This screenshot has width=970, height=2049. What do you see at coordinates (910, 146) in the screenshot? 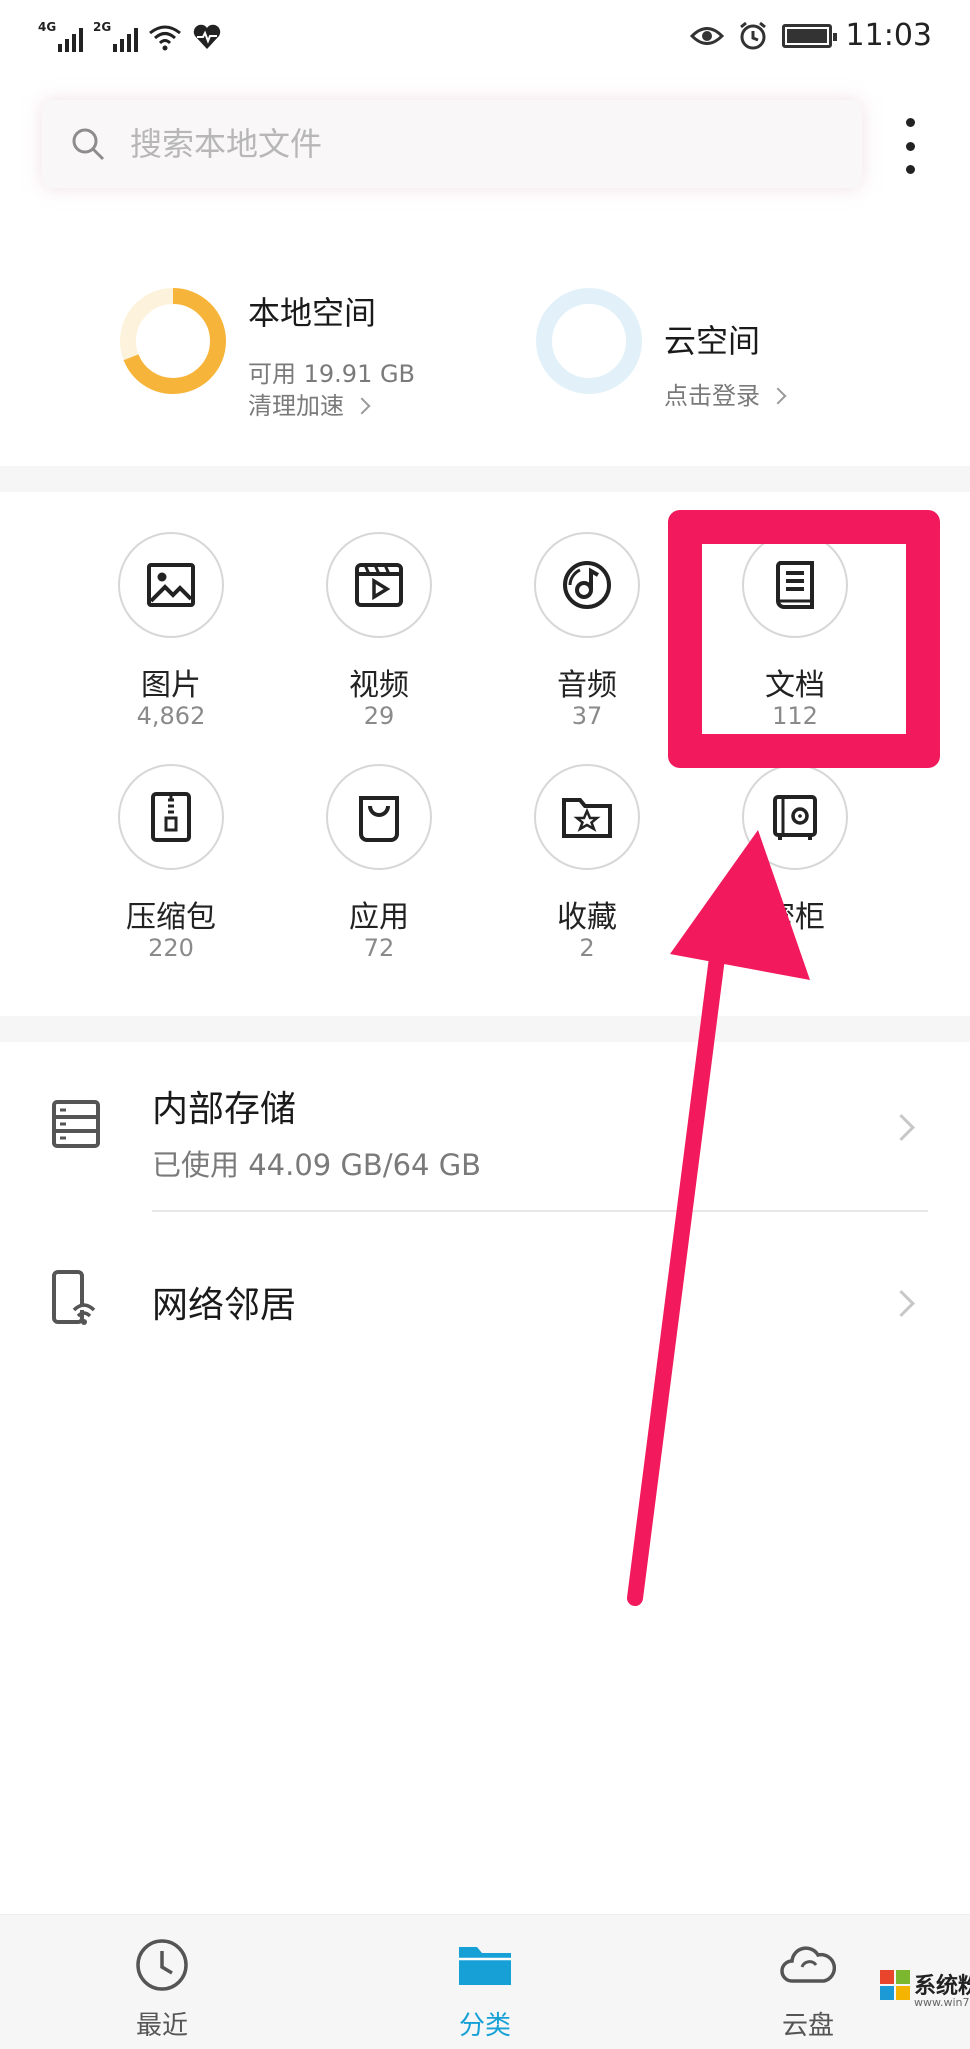
I see `more-options-icon` at bounding box center [910, 146].